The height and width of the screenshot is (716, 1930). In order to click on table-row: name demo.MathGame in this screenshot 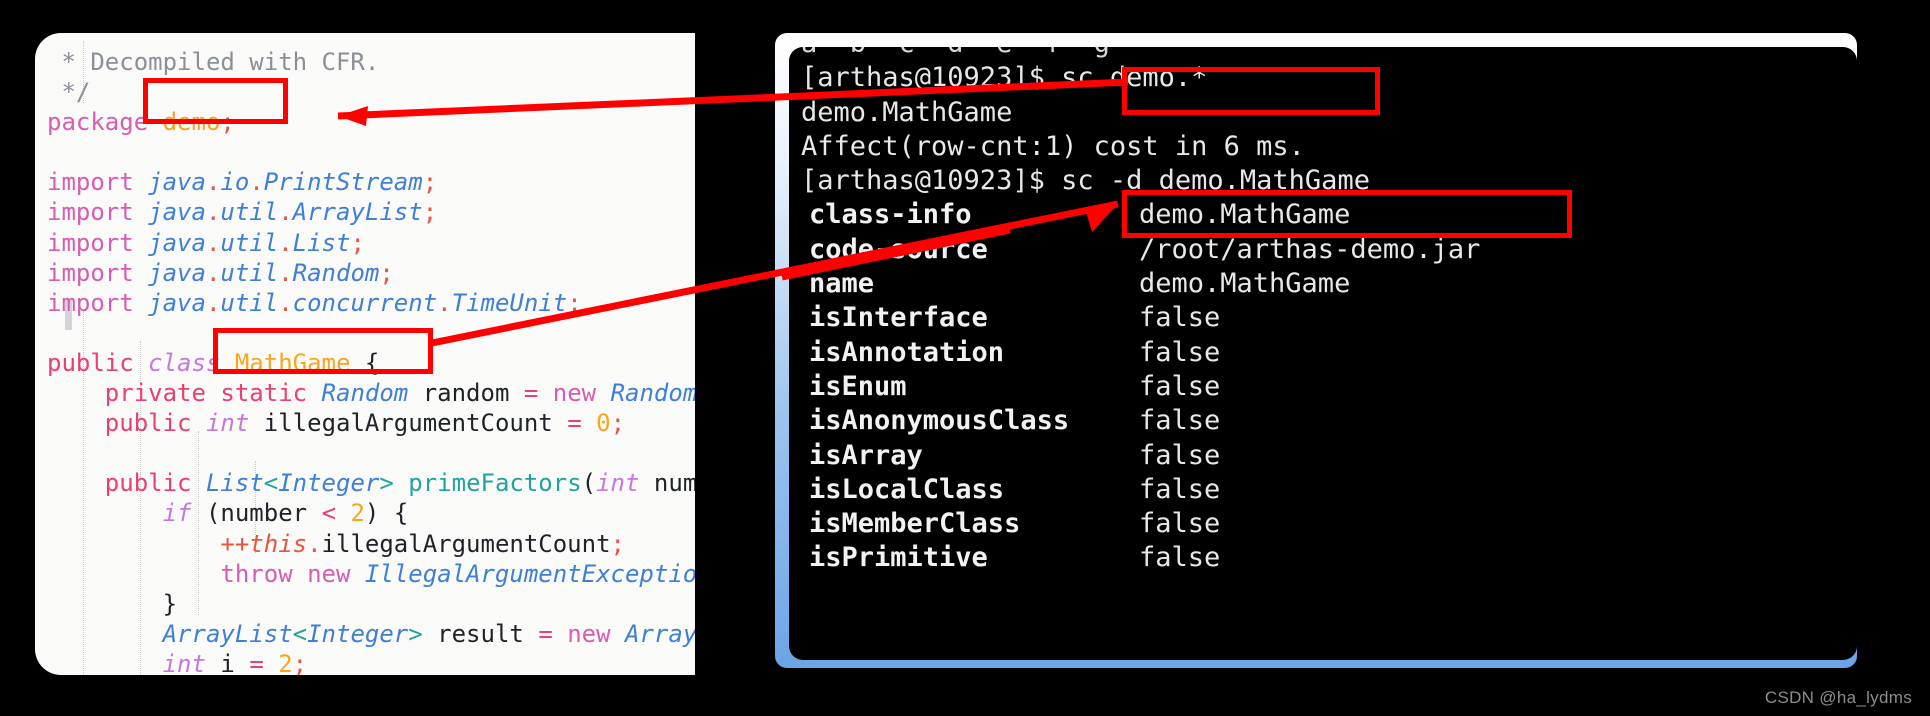, I will do `click(1323, 284)`.